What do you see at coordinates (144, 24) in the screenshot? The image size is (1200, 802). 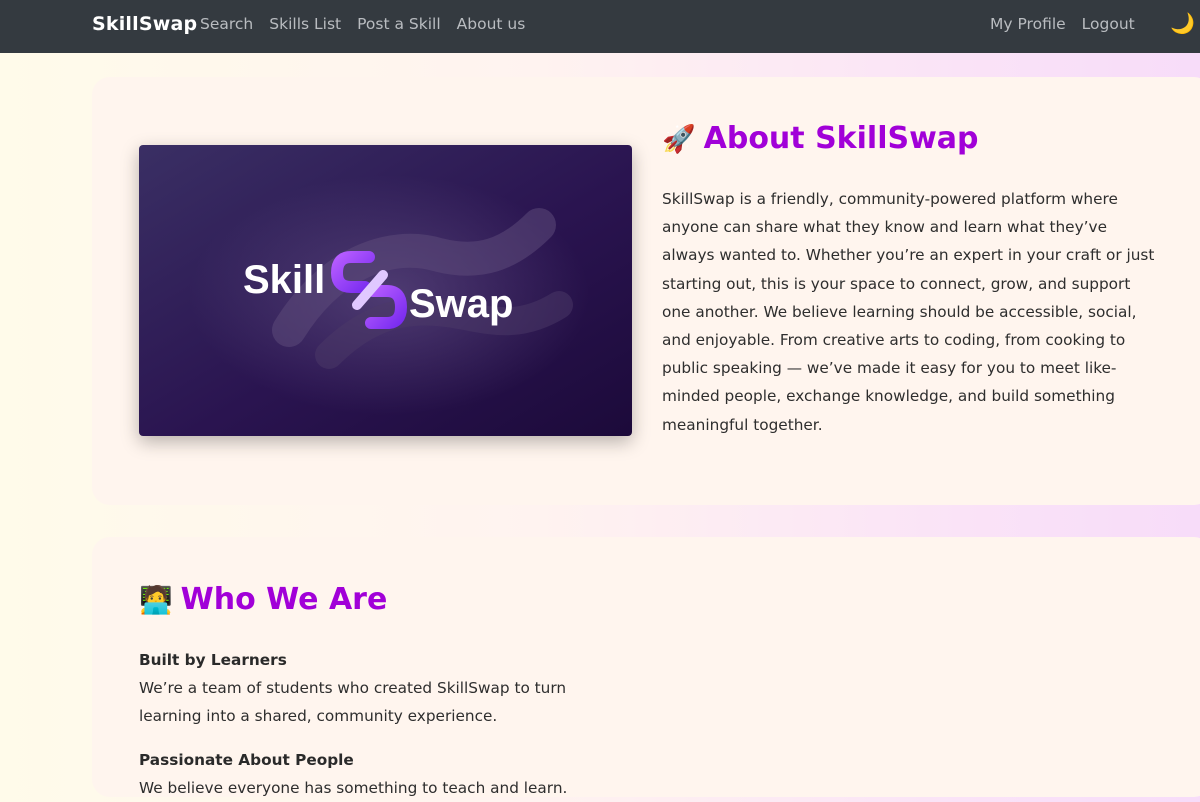 I see `brand-logo-link: SkillSwap` at bounding box center [144, 24].